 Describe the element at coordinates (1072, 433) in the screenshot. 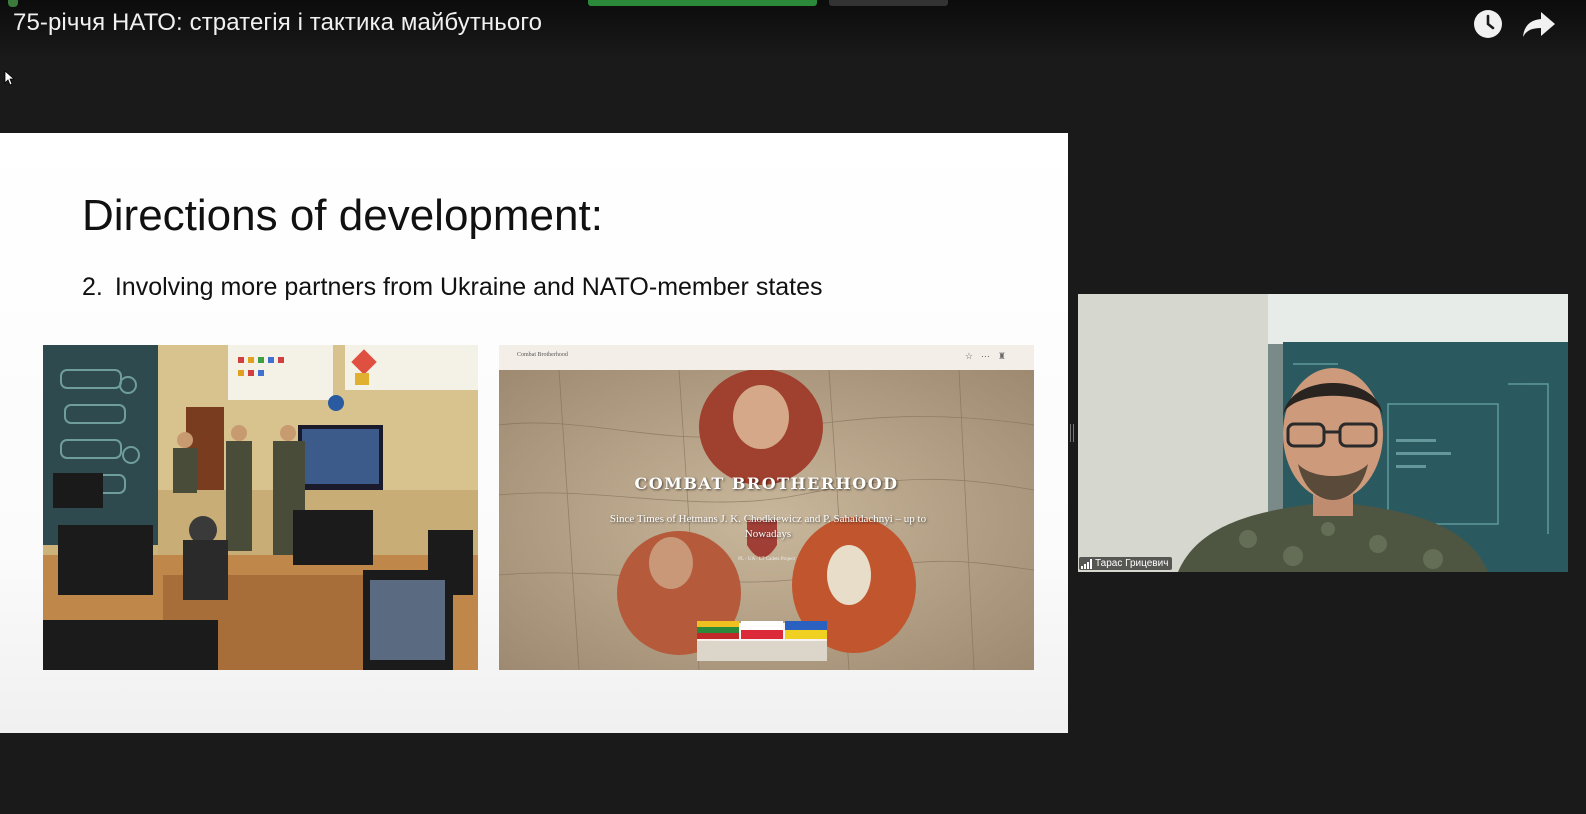

I see `resize-handle` at that location.